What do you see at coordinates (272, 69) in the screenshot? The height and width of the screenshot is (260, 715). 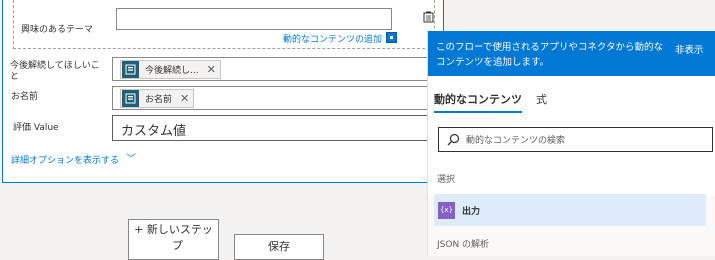 I see `improve-input: 今後解続し... ✕` at bounding box center [272, 69].